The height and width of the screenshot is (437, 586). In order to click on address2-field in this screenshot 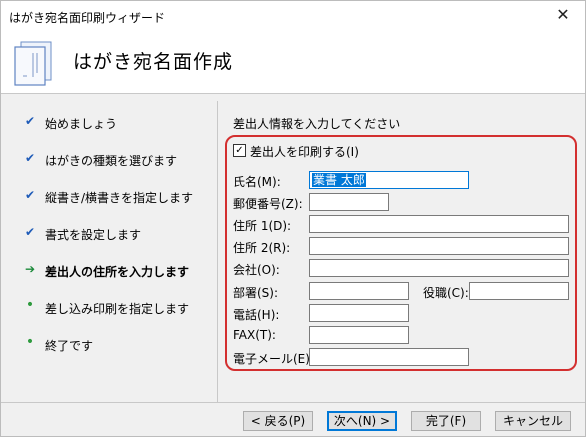, I will do `click(439, 246)`.